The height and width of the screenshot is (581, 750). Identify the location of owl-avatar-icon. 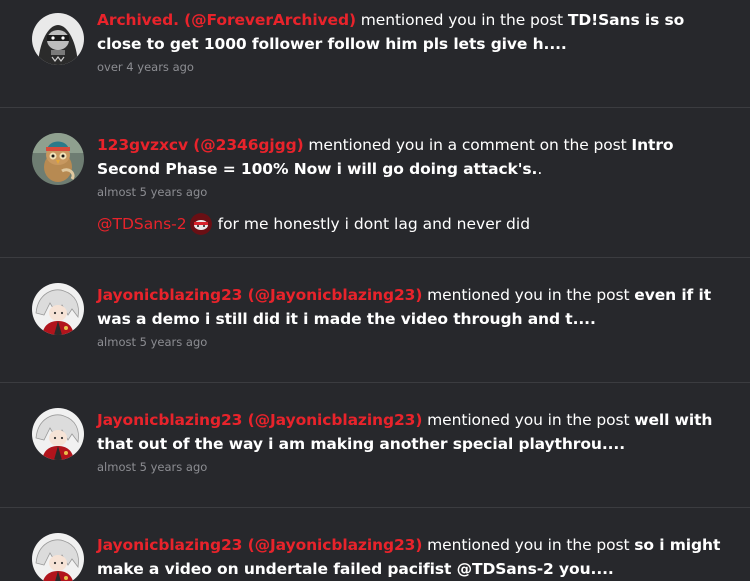
(58, 159).